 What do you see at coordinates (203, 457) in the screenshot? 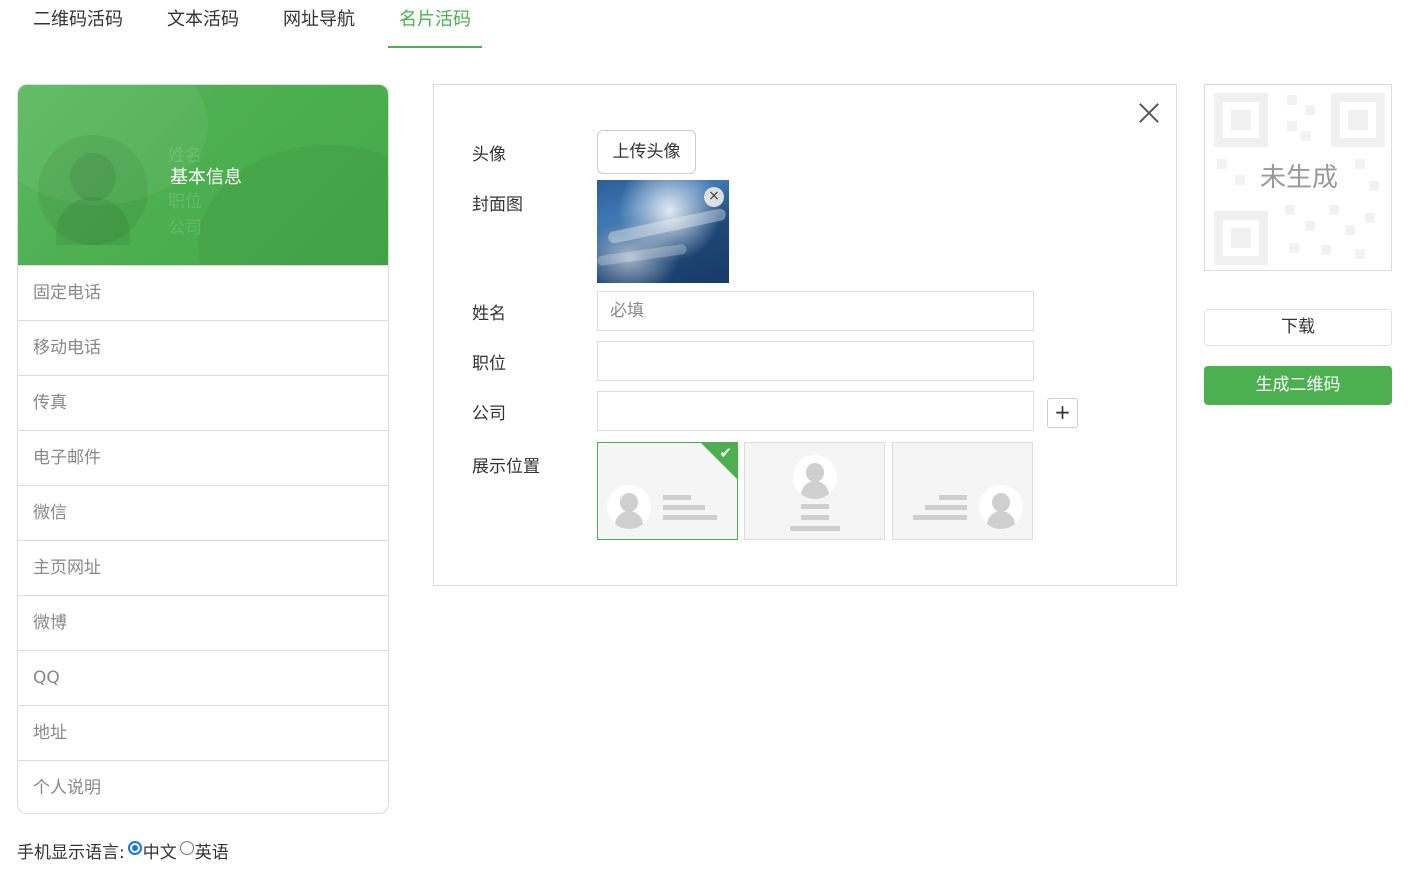
I see `field-email: 电子邮件` at bounding box center [203, 457].